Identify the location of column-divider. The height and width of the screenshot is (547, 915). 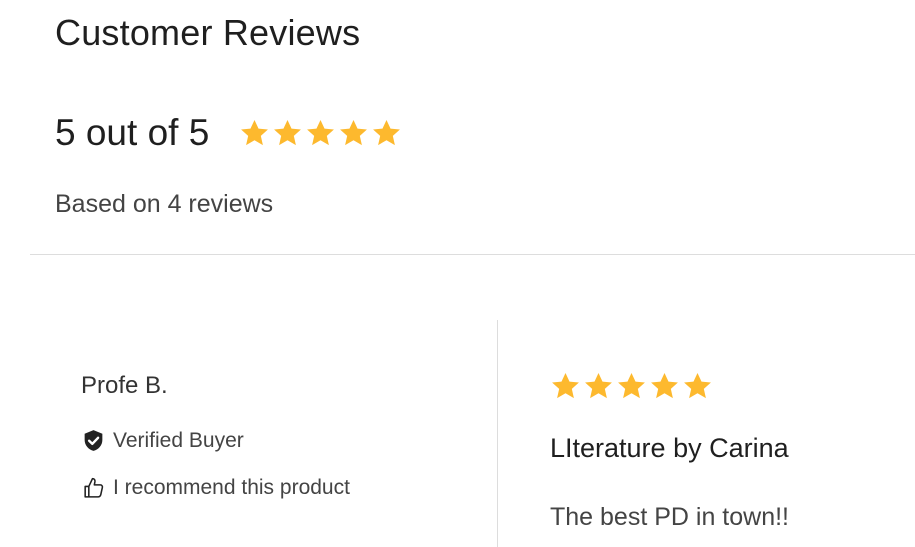
(497, 433).